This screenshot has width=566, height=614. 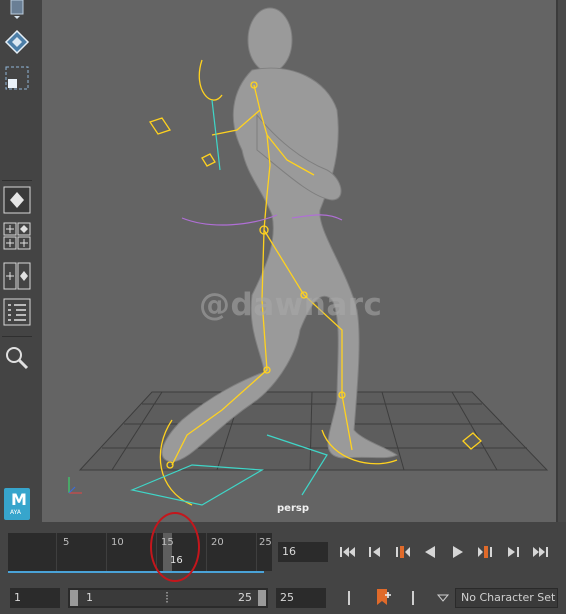 I want to click on step-back-frame-icon, so click(x=374, y=552).